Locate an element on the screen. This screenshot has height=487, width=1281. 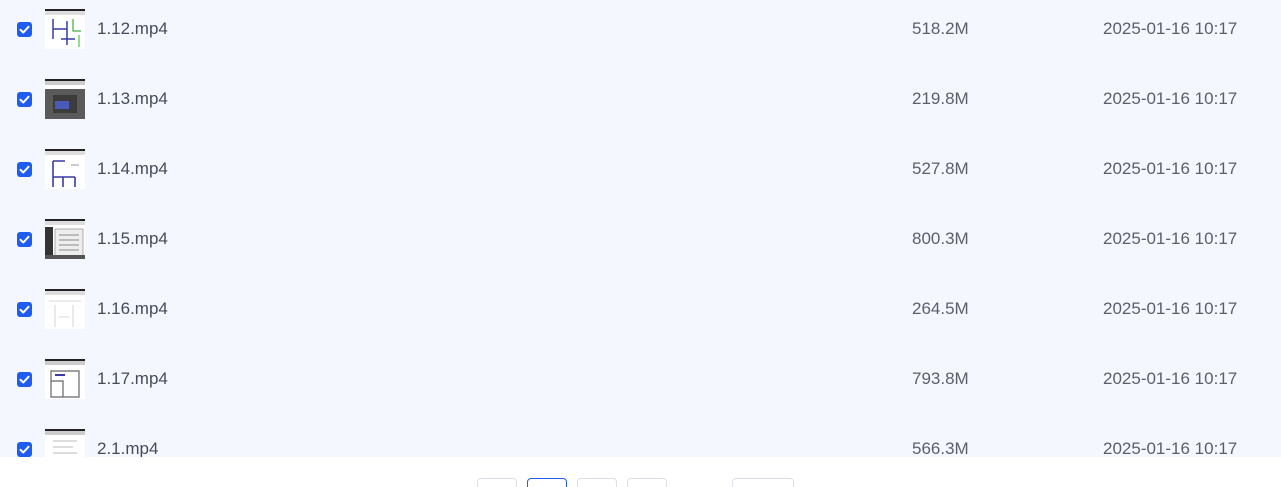
file-name: 2.1.mp4 is located at coordinates (127, 448).